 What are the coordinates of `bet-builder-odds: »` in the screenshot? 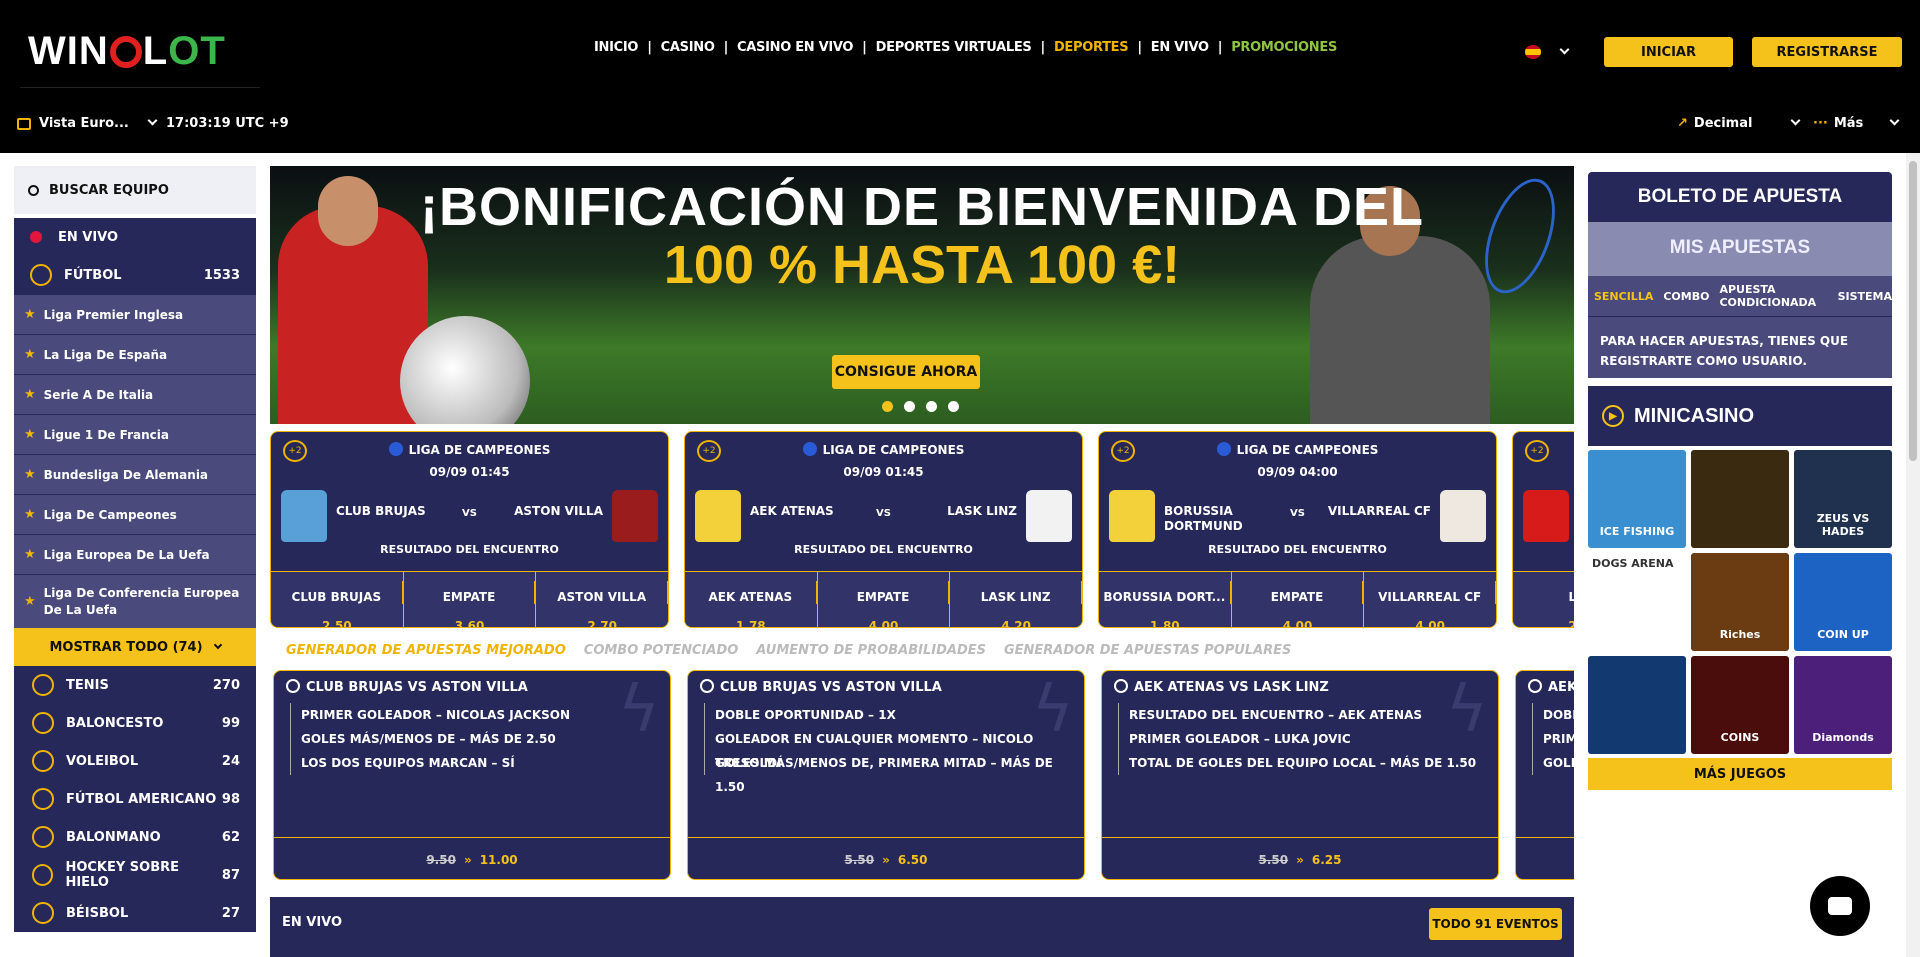 It's located at (1545, 858).